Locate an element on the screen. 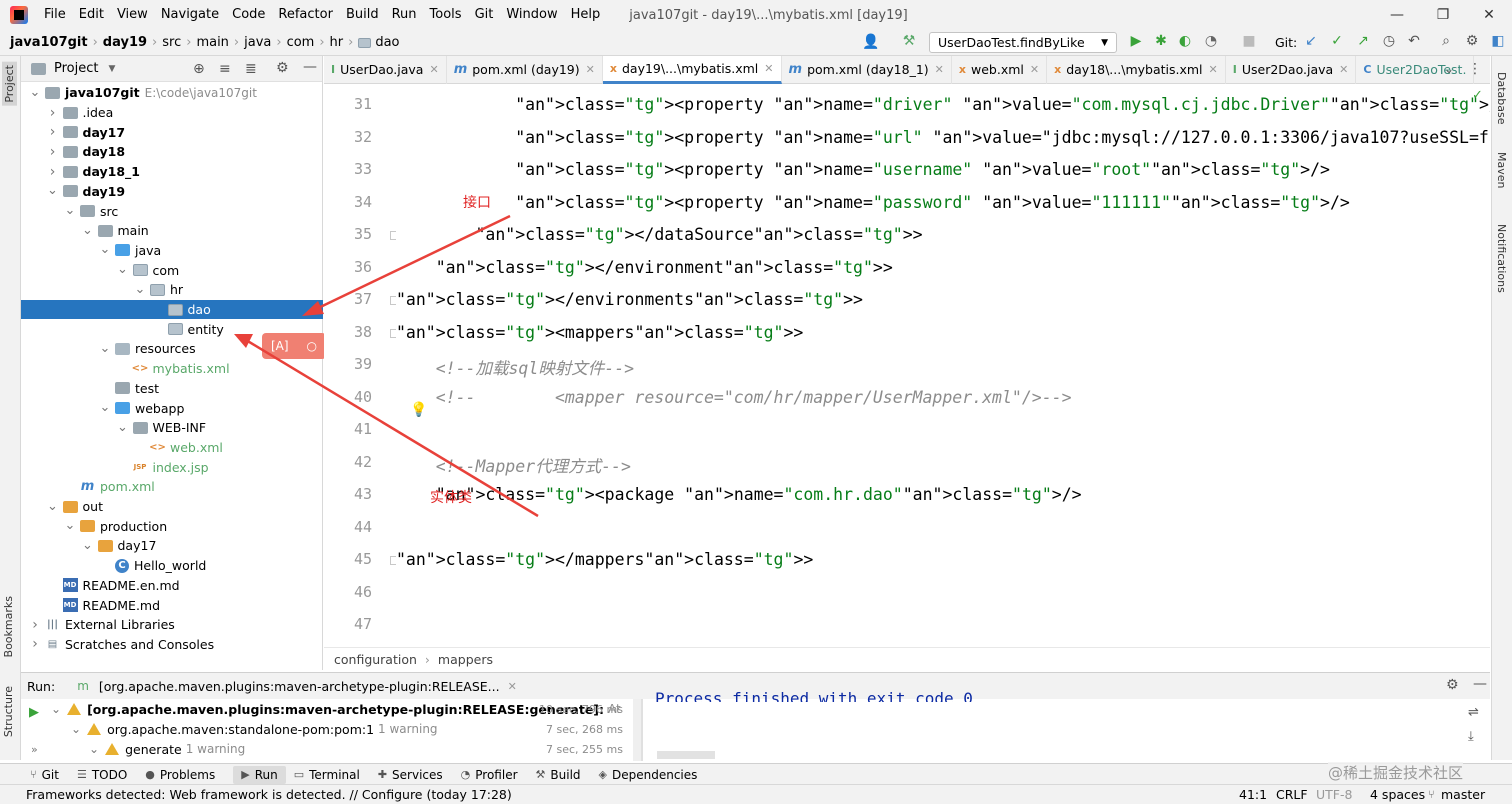 The width and height of the screenshot is (1512, 805). search-icon: ○ is located at coordinates (312, 346).